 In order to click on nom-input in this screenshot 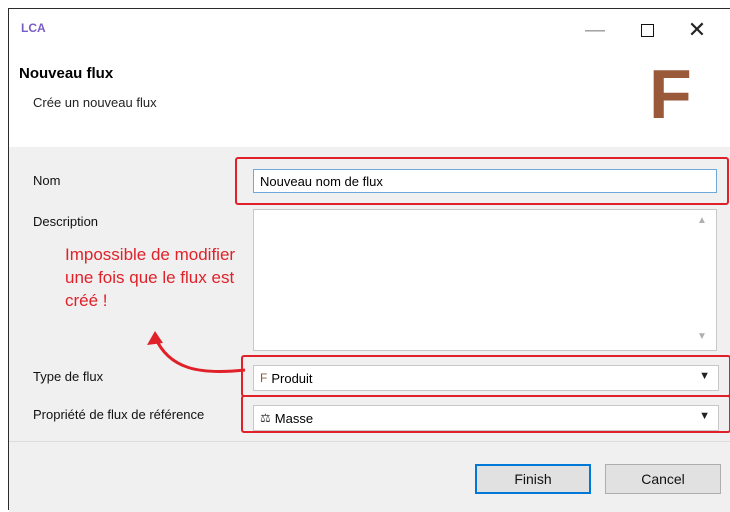, I will do `click(485, 181)`.